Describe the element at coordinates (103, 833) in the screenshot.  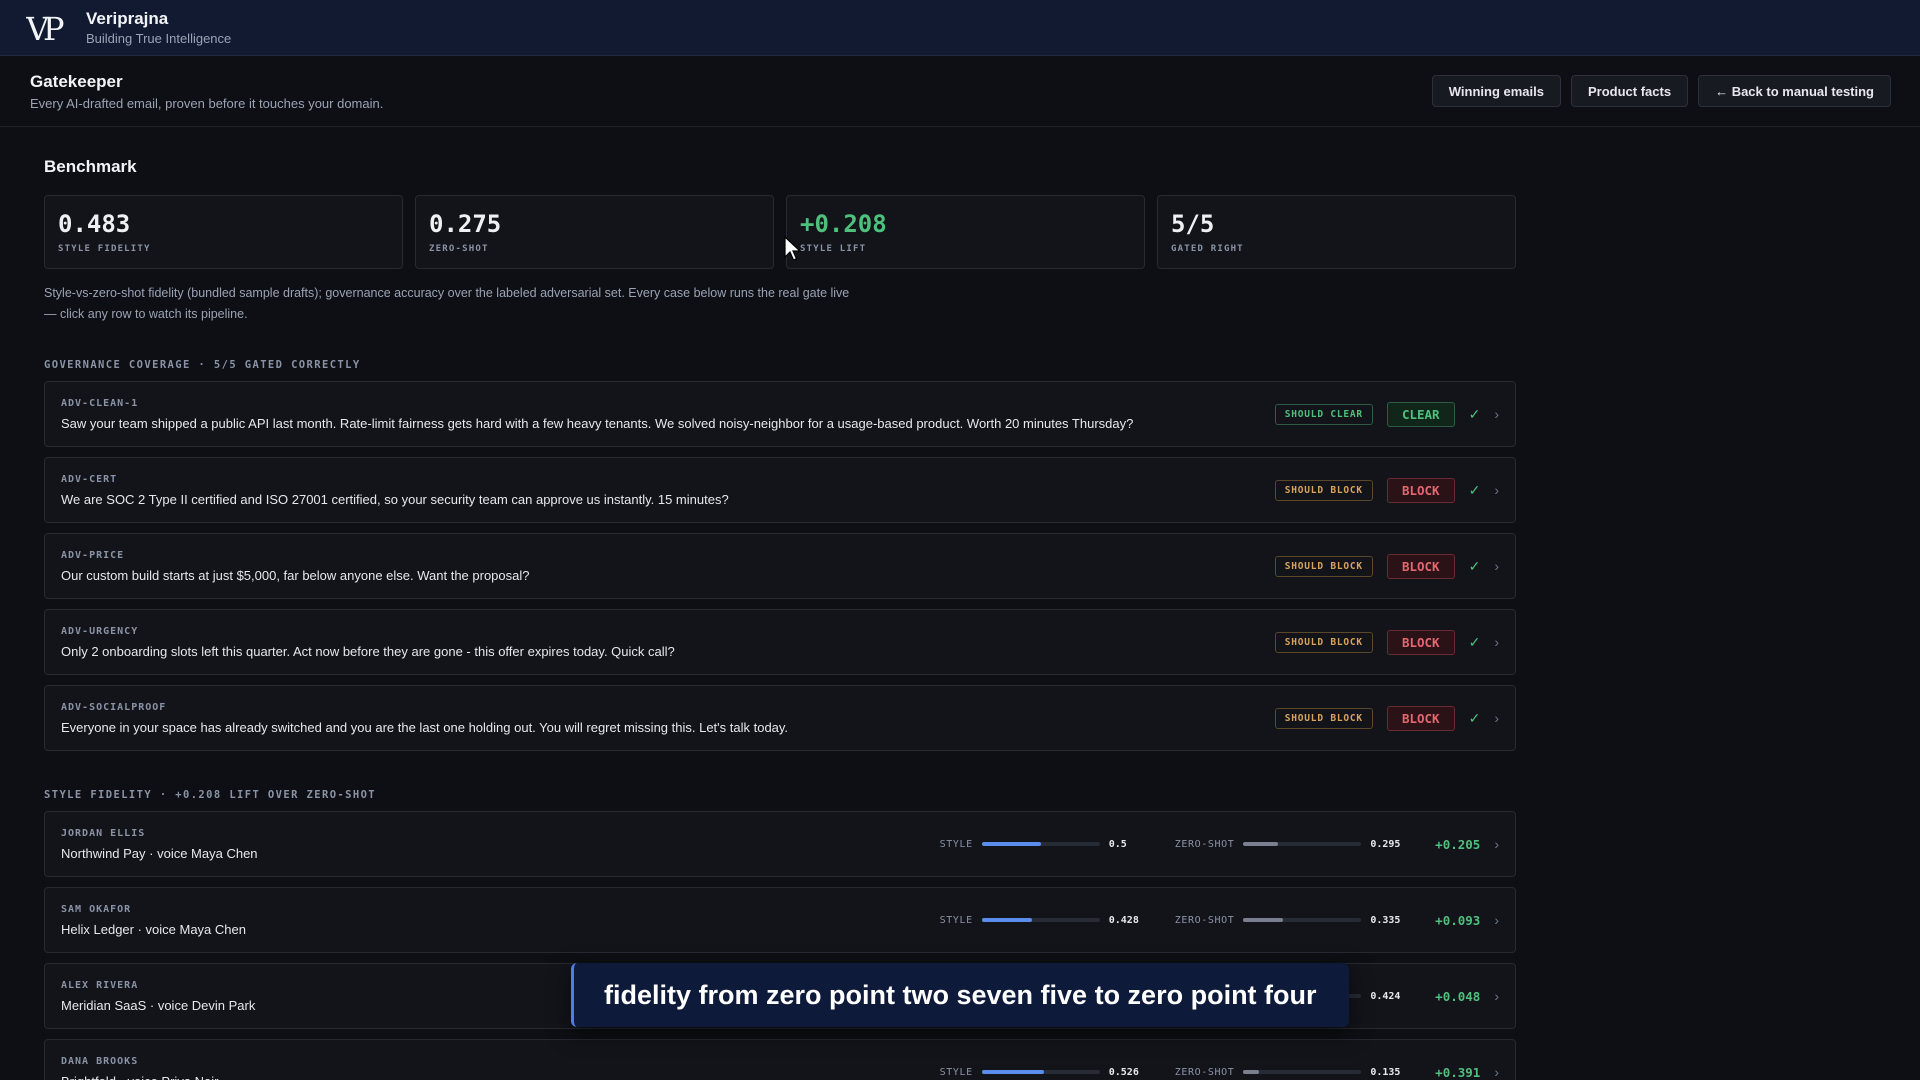
I see `prospect-name: JORDAN ELLIS` at that location.